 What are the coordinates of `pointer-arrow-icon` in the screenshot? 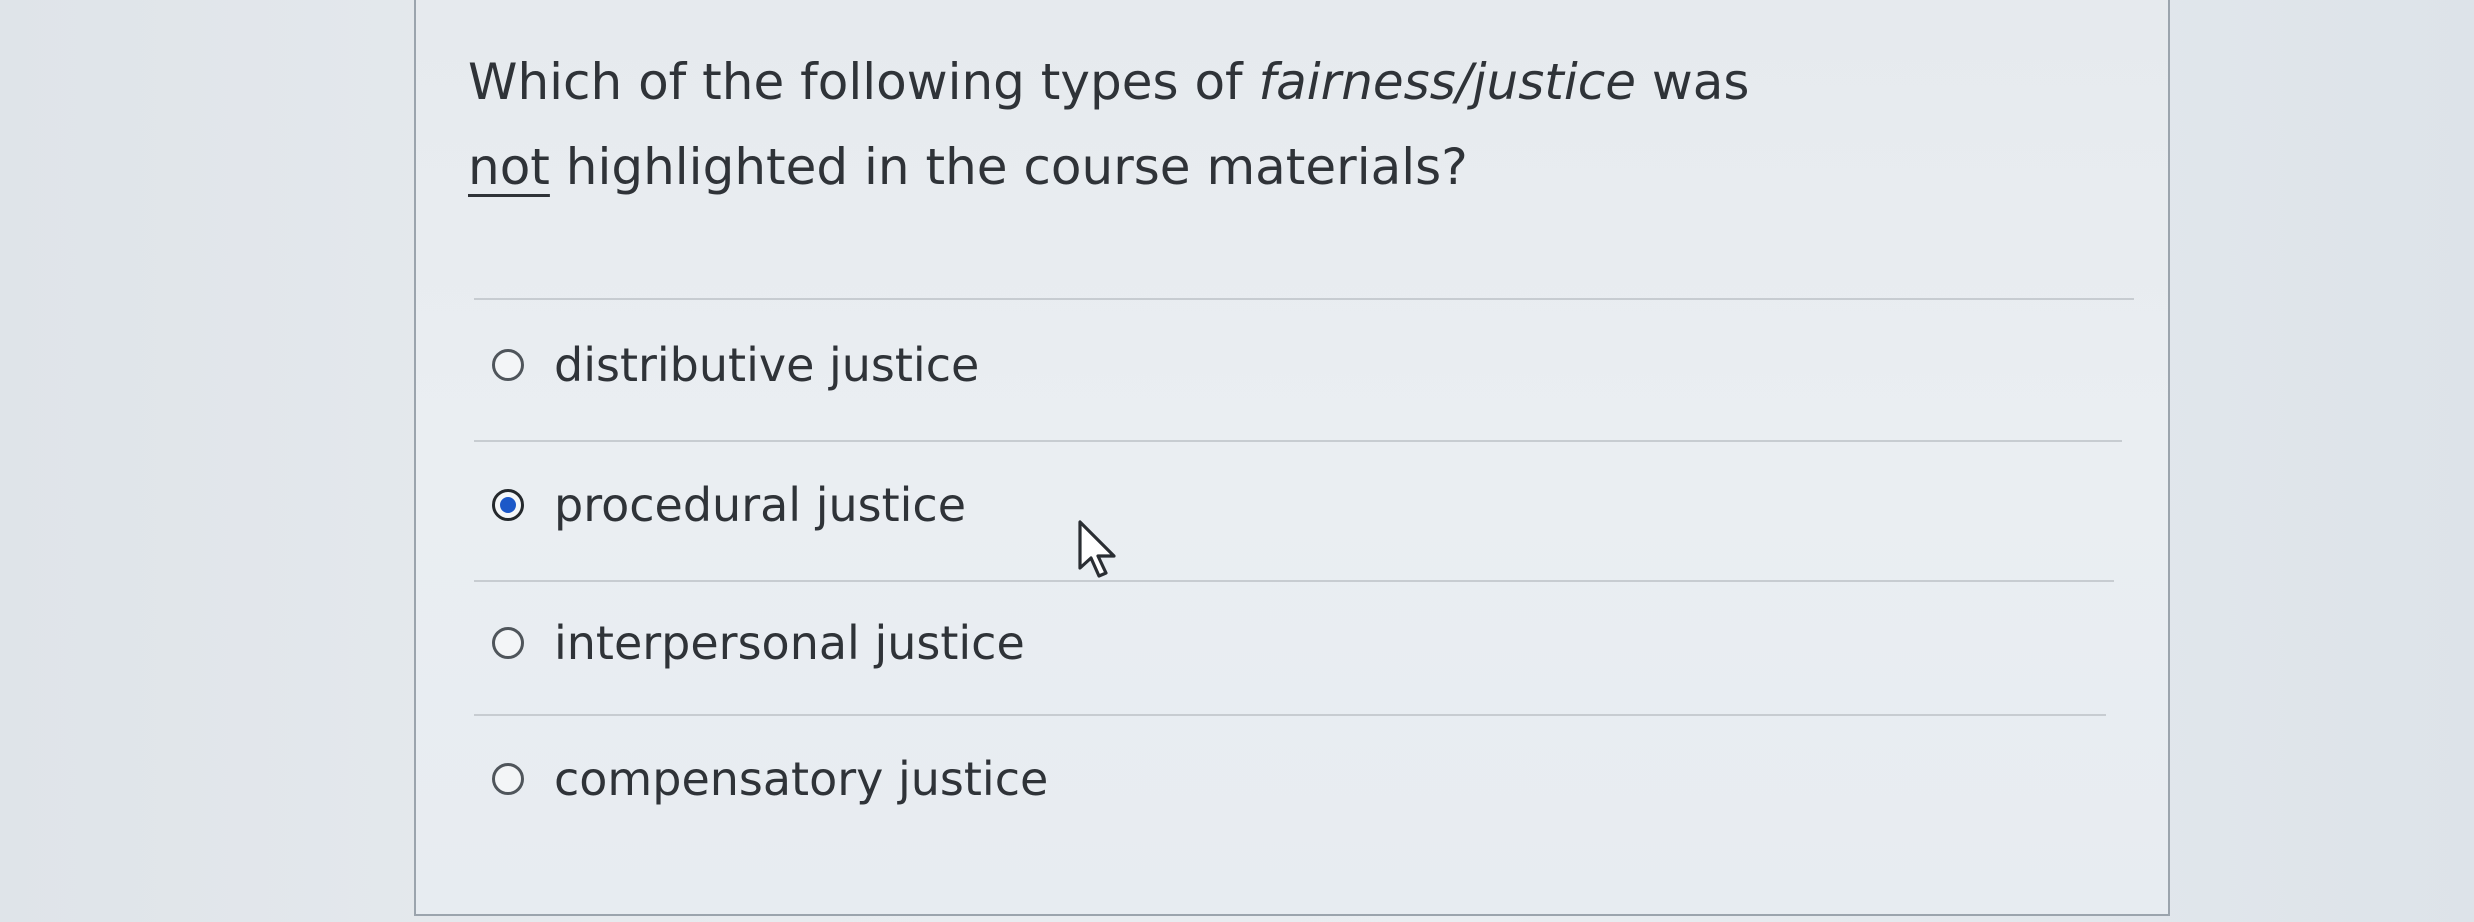 It's located at (1097, 549).